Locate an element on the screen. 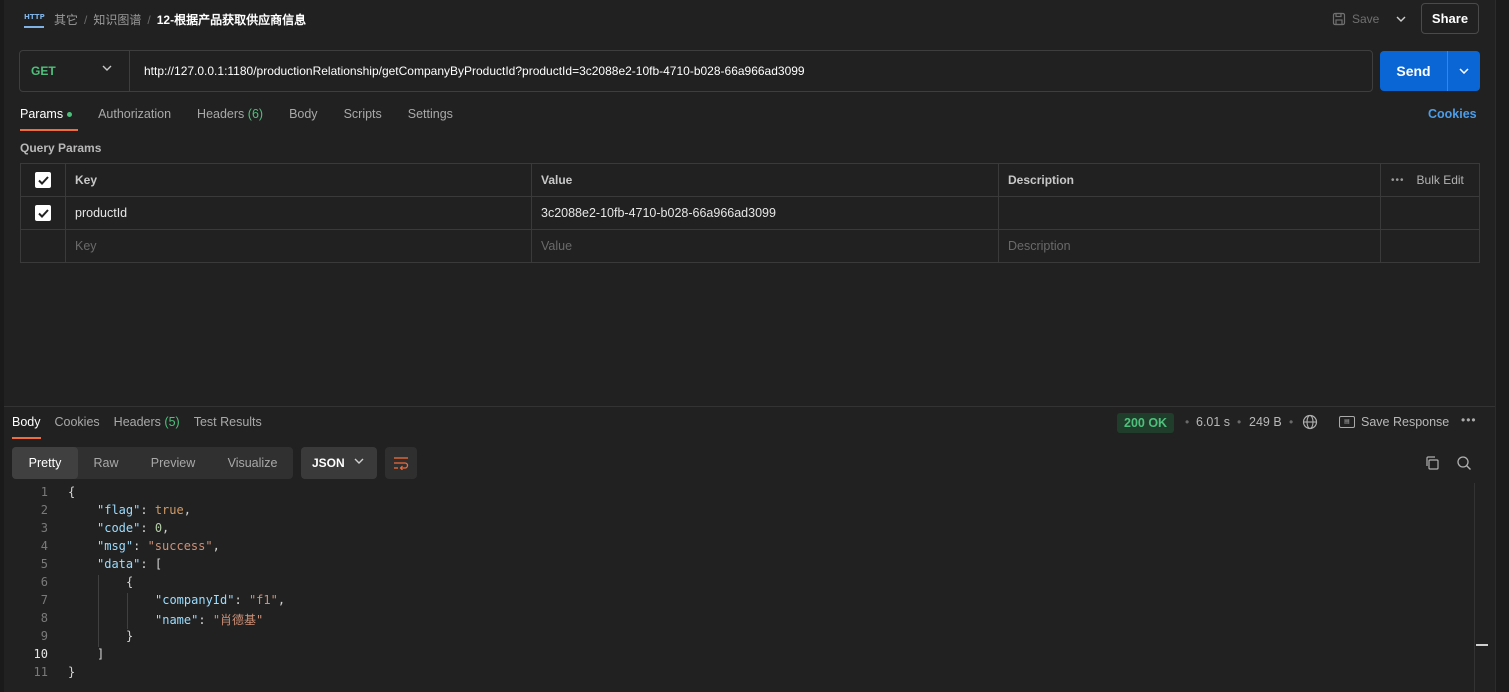  select-all-checkbox is located at coordinates (43, 180).